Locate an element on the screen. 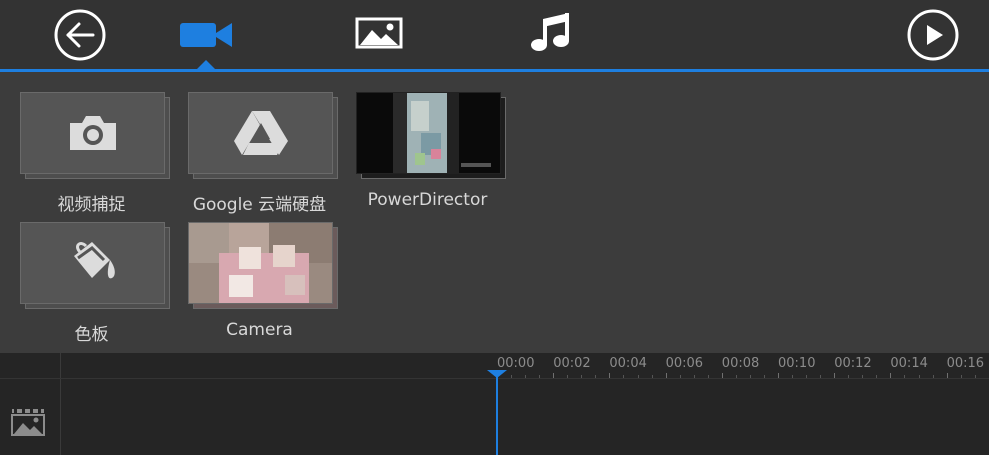 The height and width of the screenshot is (455, 989). back-button is located at coordinates (80, 35).